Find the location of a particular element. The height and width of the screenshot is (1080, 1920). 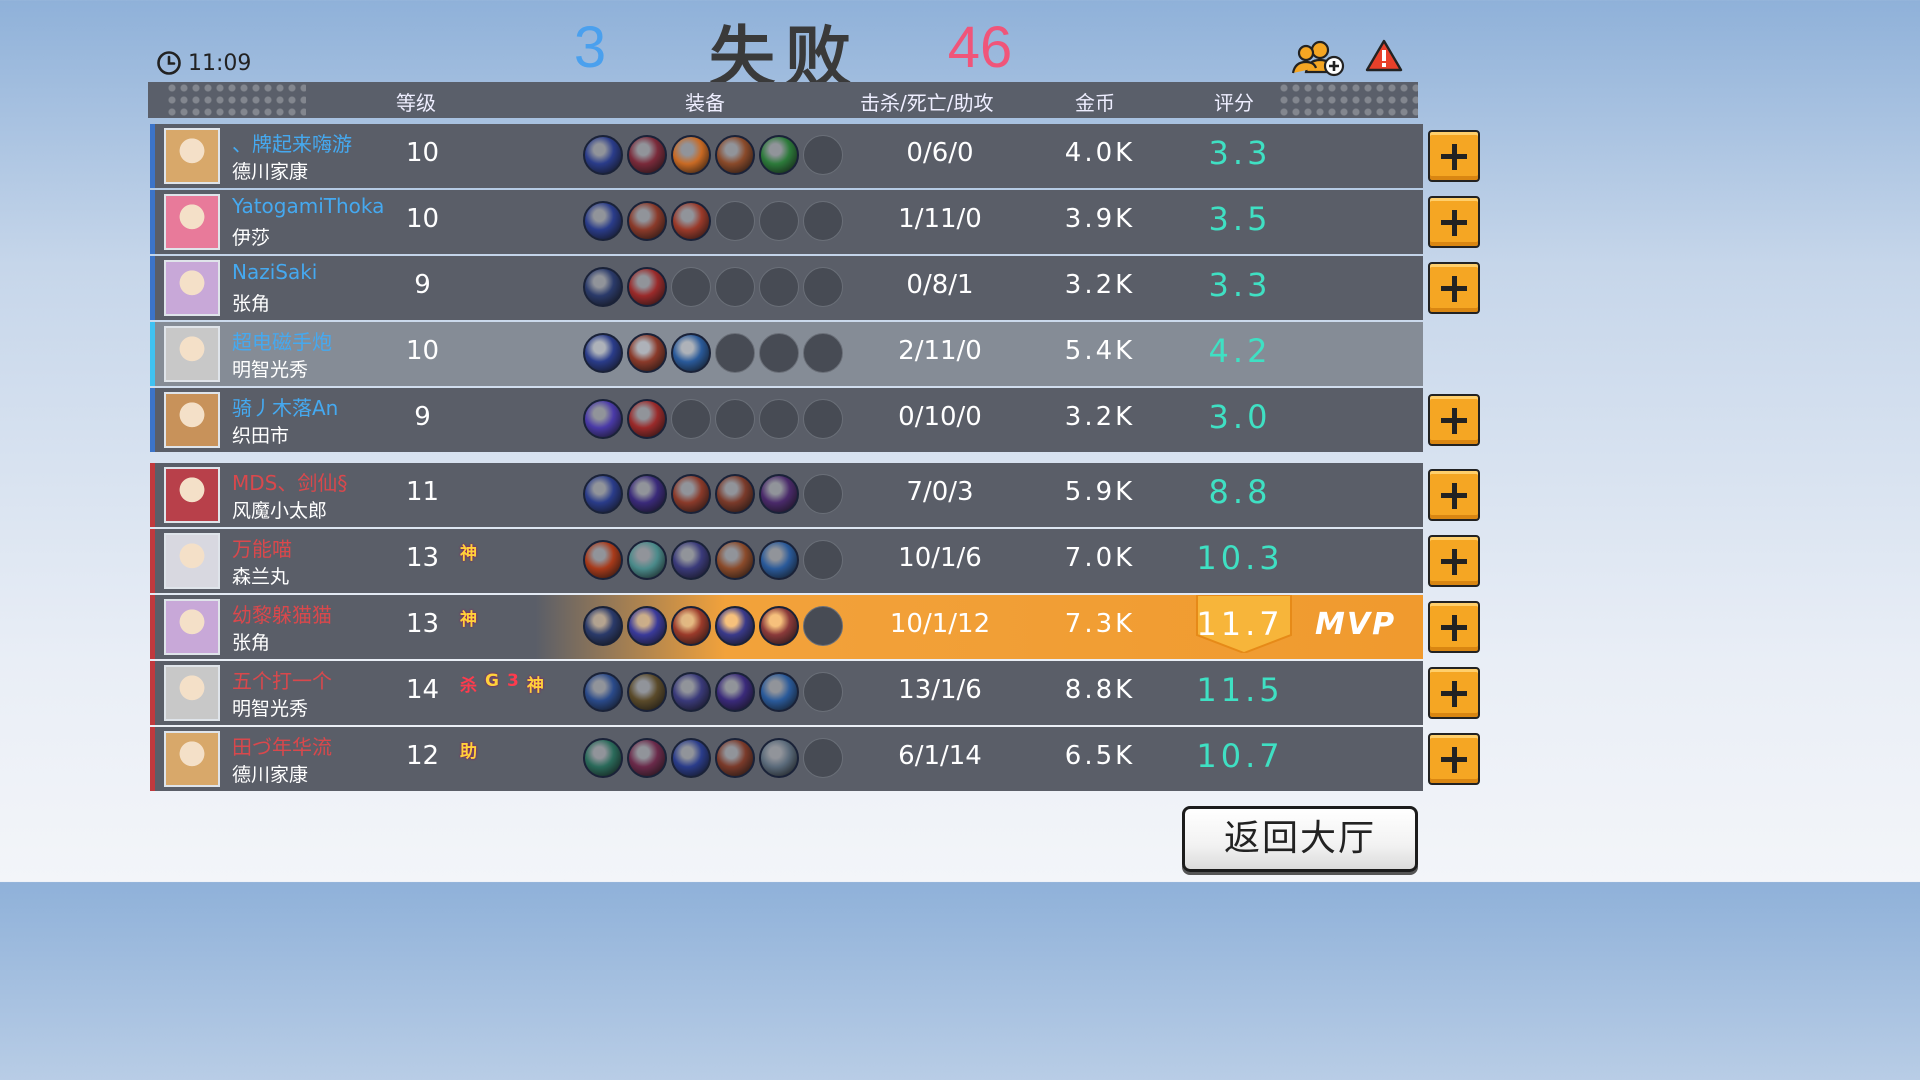

player-name: 五个打一个 is located at coordinates (282, 681).